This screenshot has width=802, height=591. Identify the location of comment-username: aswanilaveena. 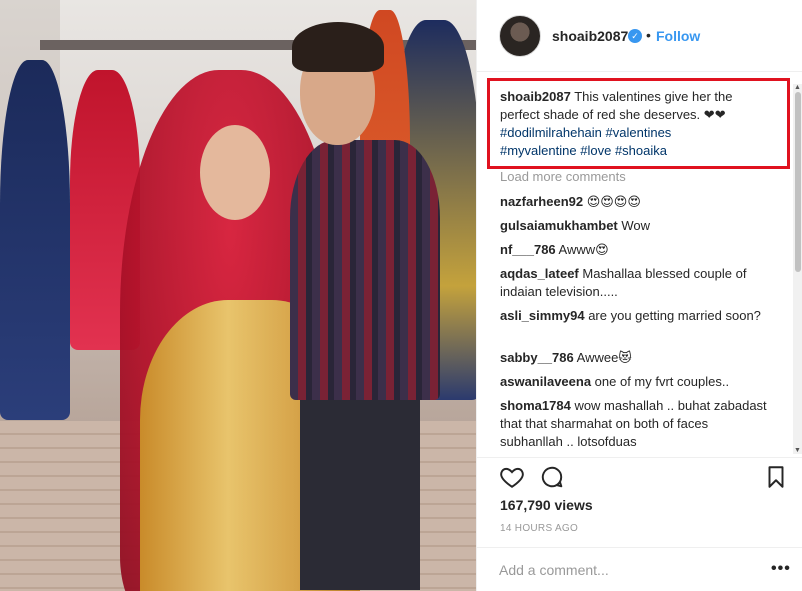
(545, 381).